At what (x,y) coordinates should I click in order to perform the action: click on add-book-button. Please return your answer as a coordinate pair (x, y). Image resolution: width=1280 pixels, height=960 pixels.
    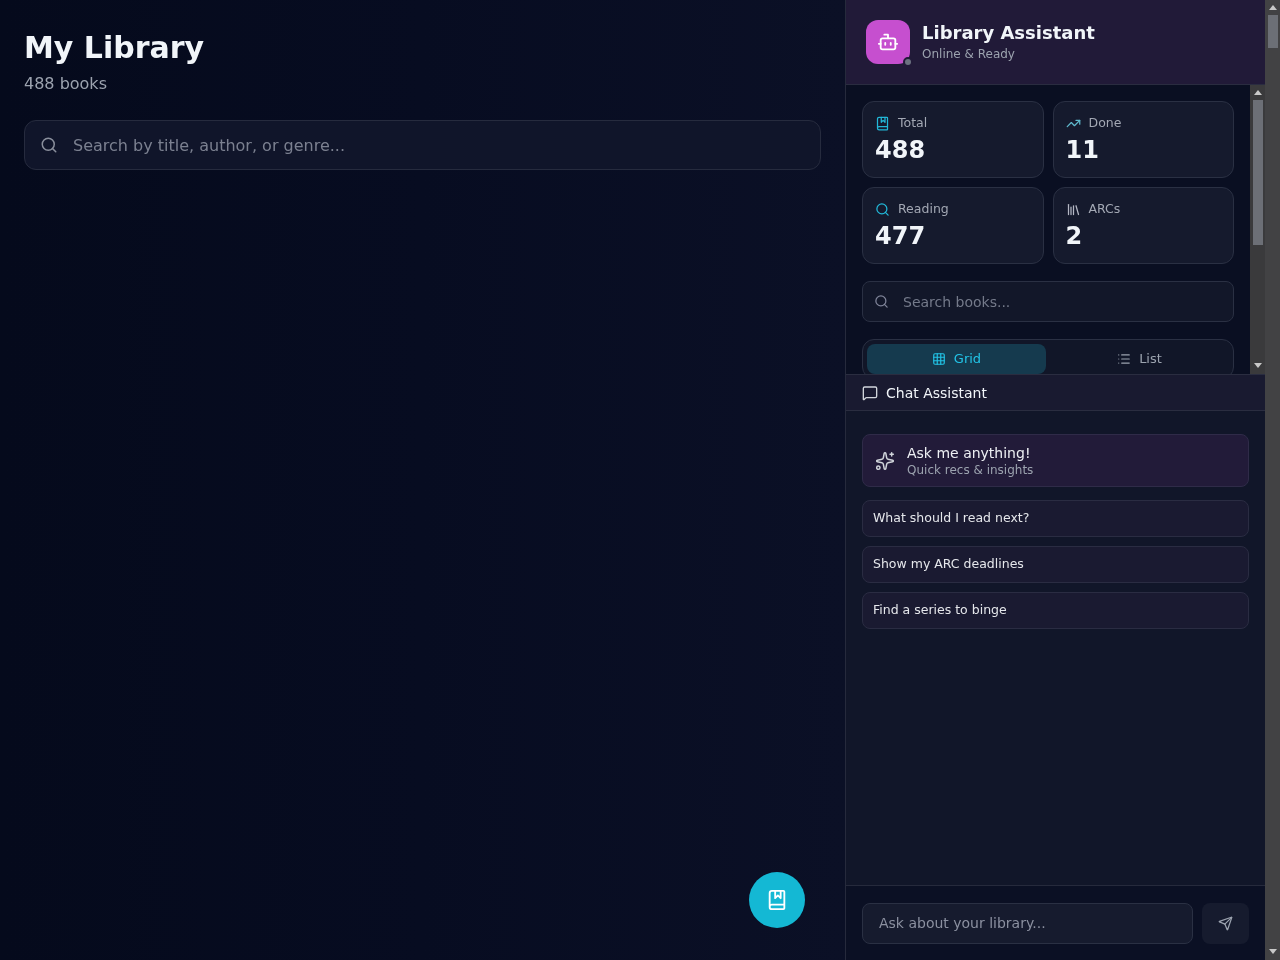
    Looking at the image, I should click on (777, 900).